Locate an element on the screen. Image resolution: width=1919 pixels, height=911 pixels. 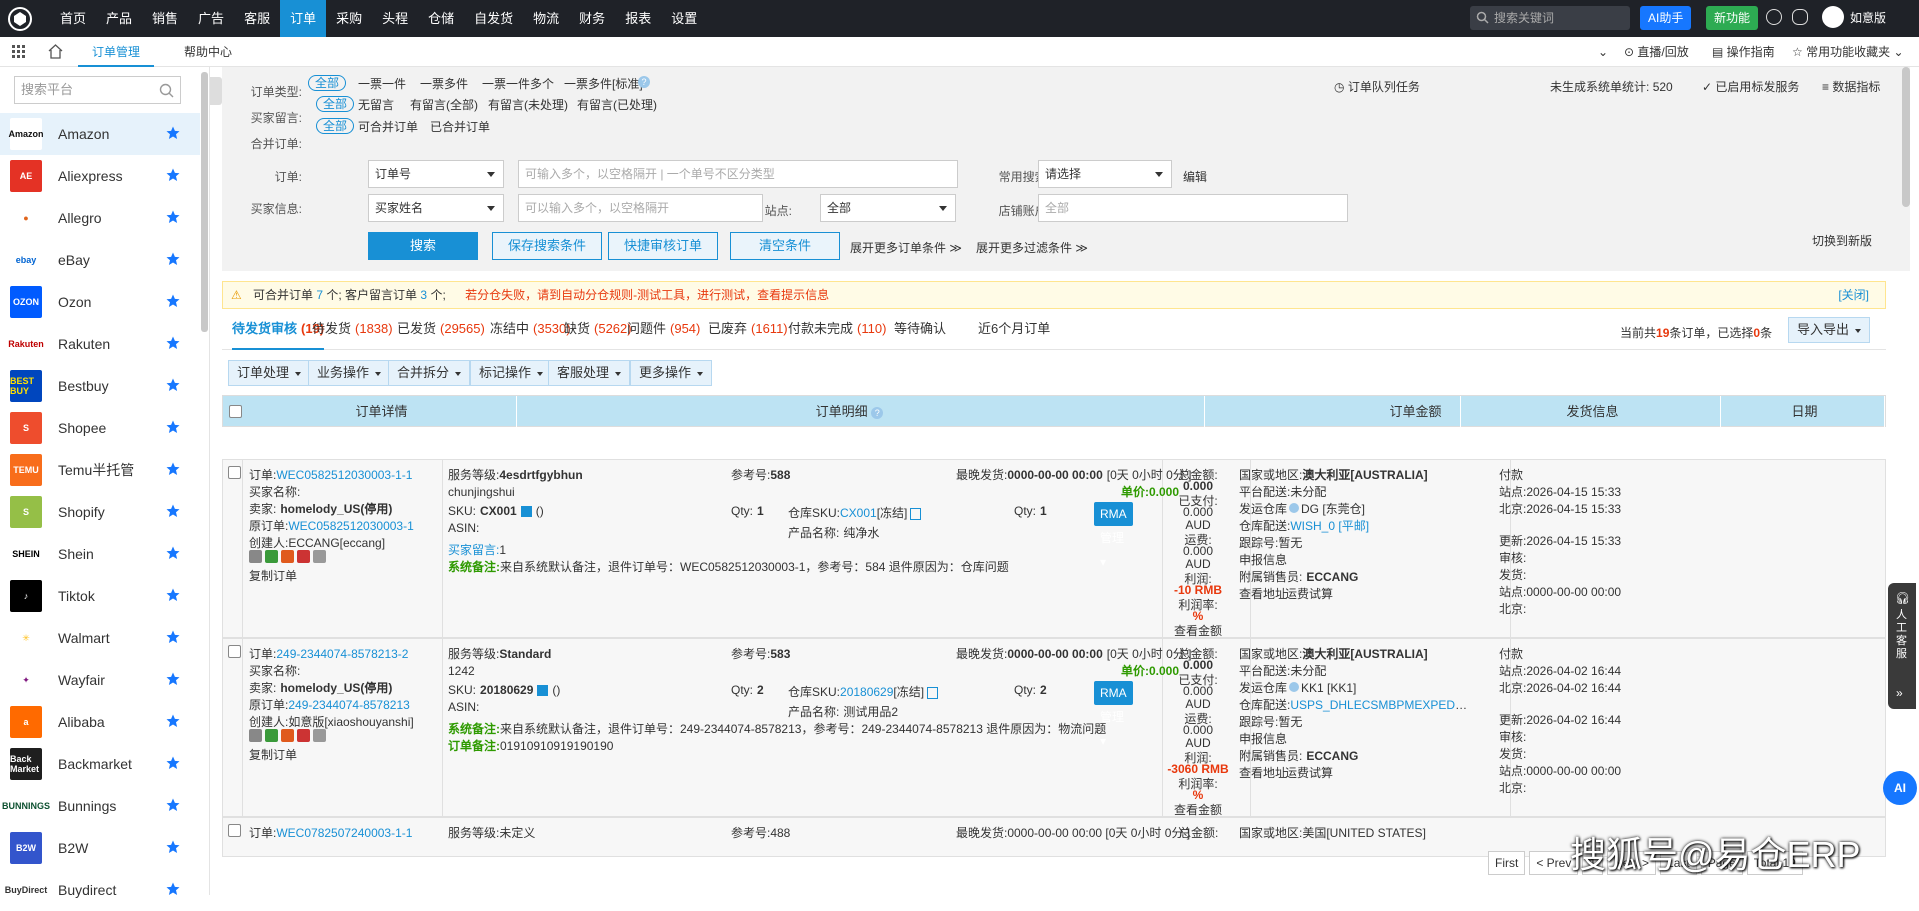
pager-item: First is located at coordinates (1507, 863).